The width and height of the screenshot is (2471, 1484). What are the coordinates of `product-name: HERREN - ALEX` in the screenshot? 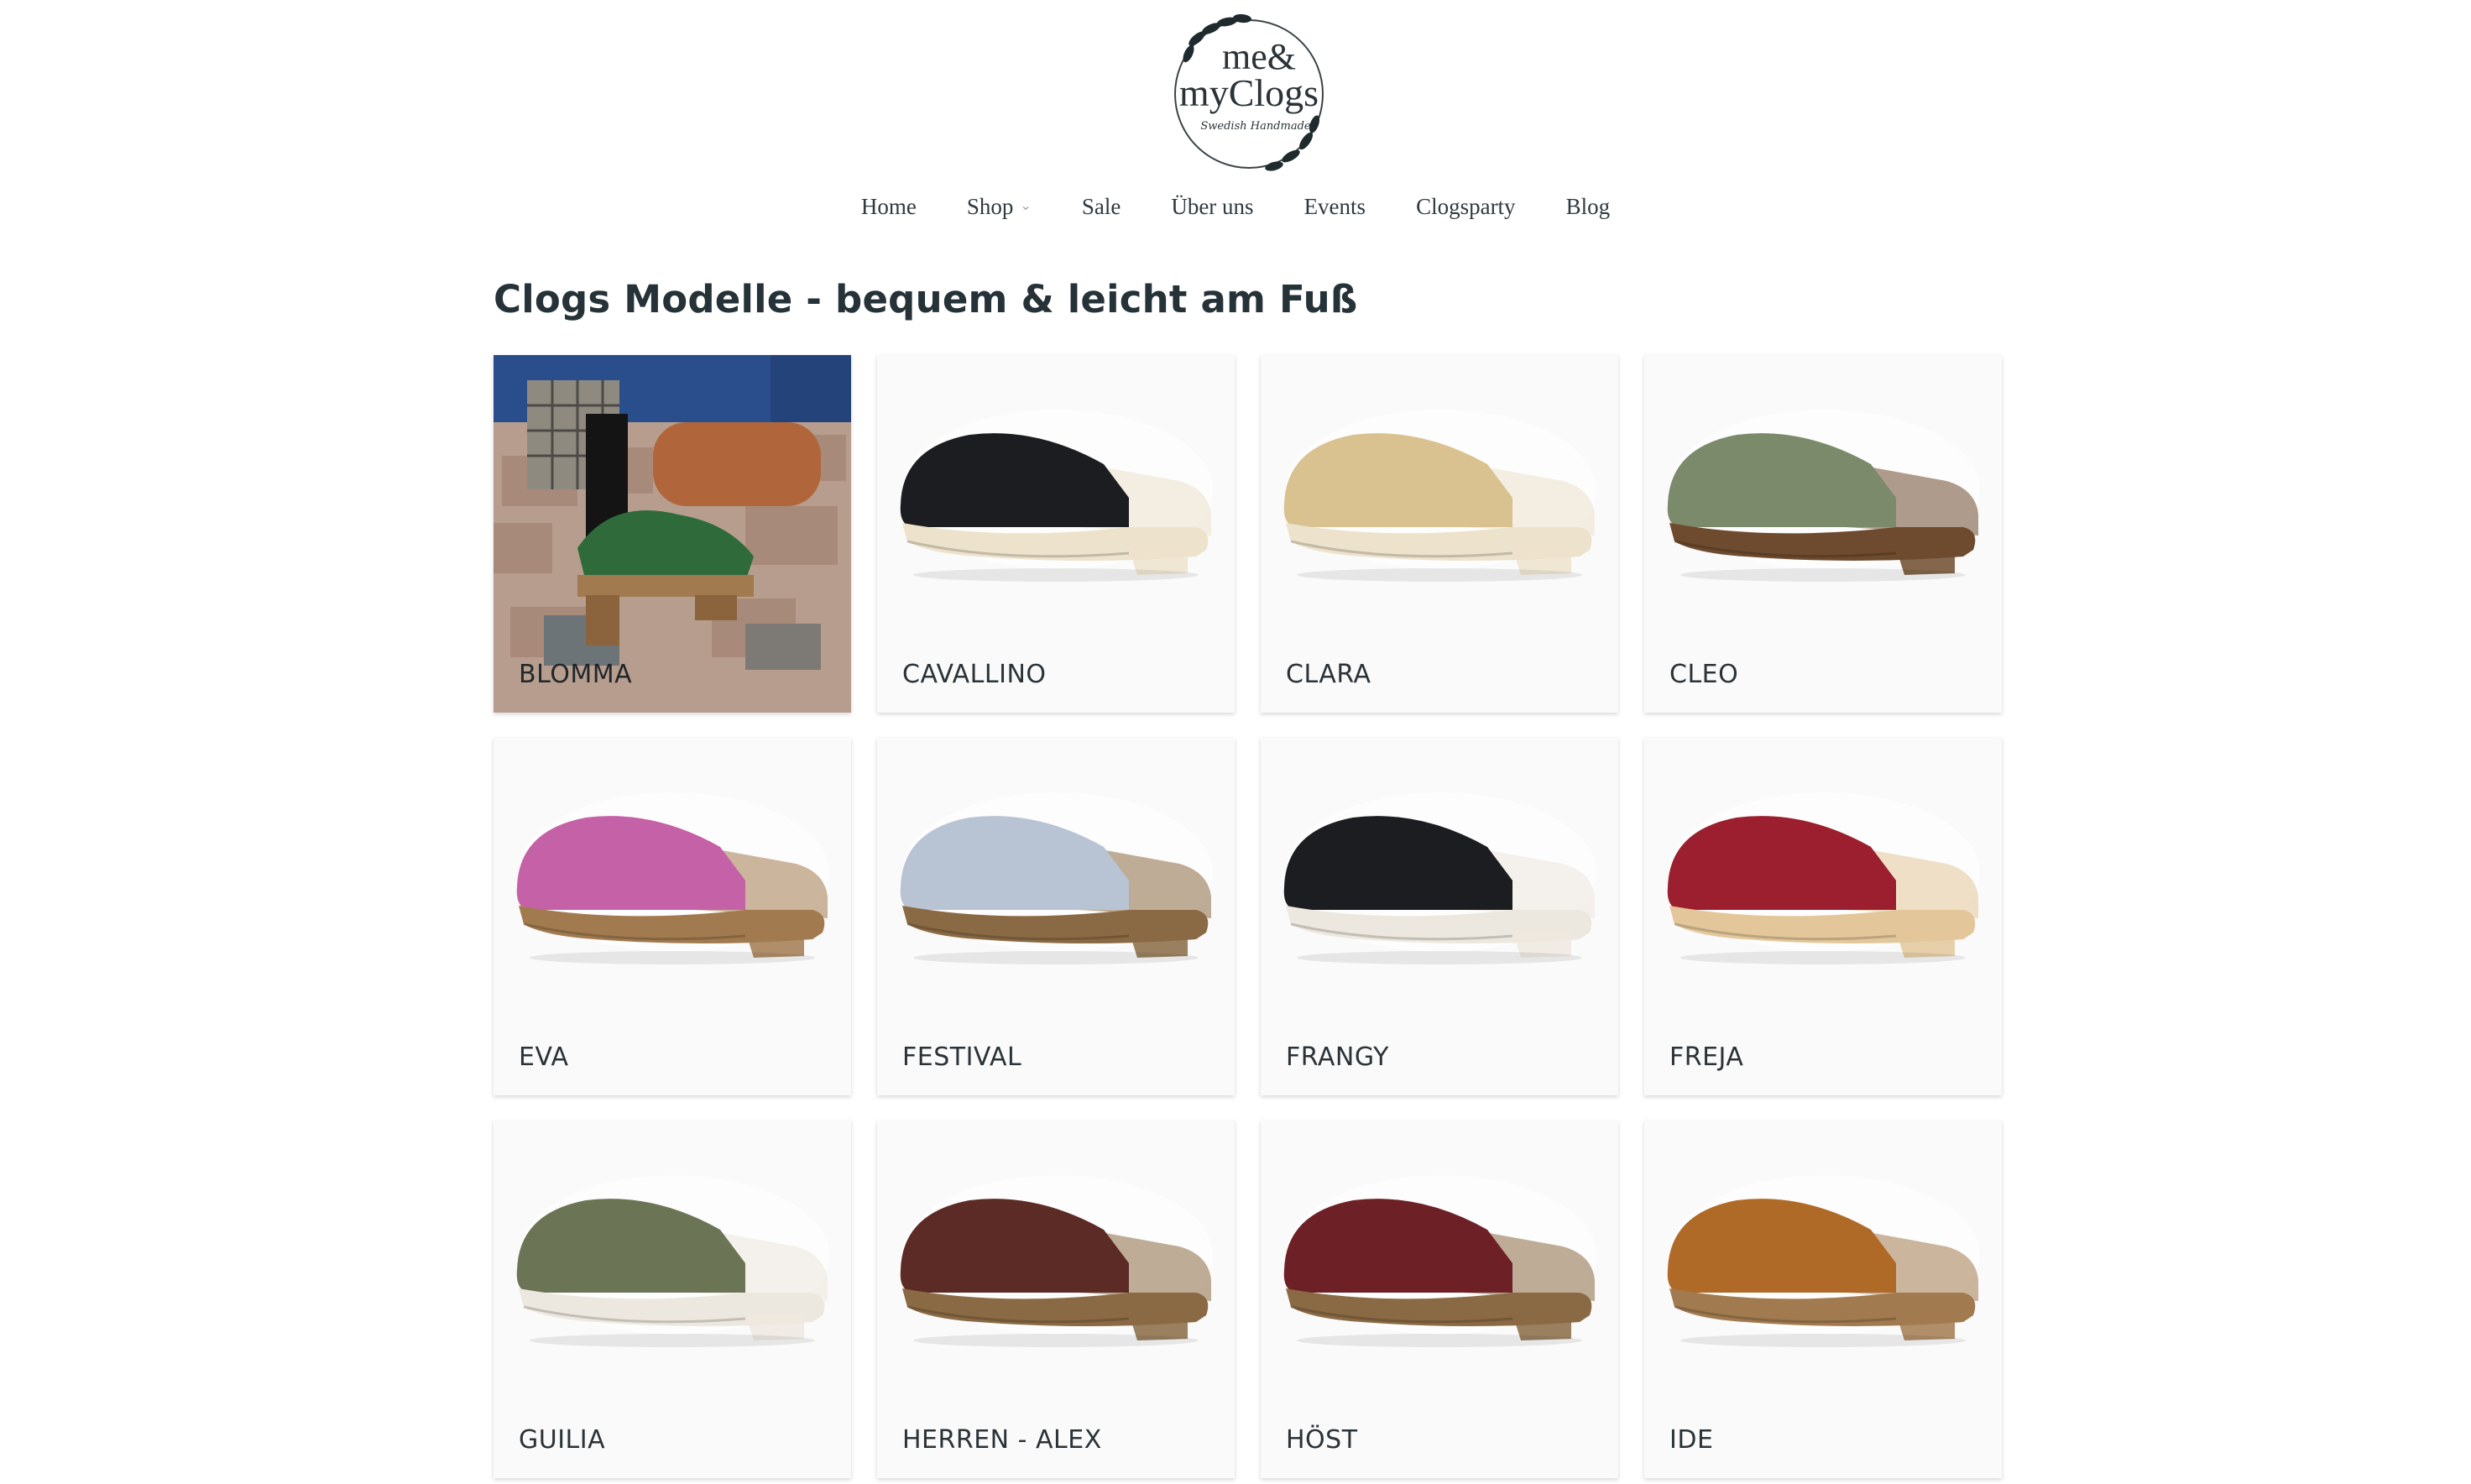 It's located at (1002, 1440).